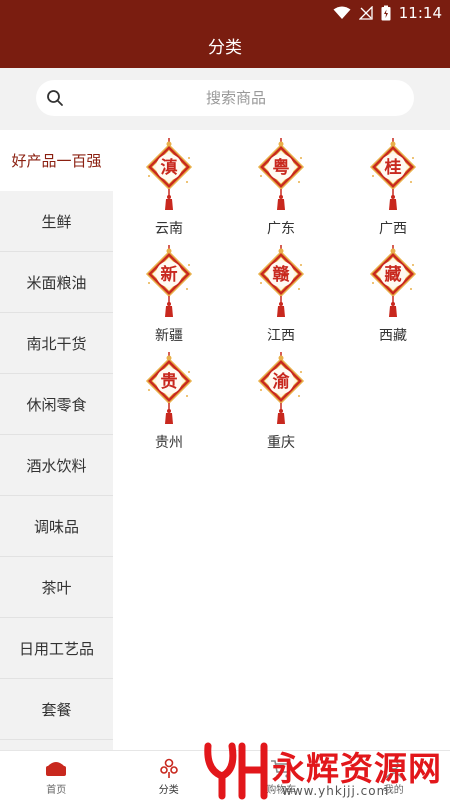 Image resolution: width=450 pixels, height=801 pixels. What do you see at coordinates (393, 275) in the screenshot?
I see `lantern-glyph: 藏` at bounding box center [393, 275].